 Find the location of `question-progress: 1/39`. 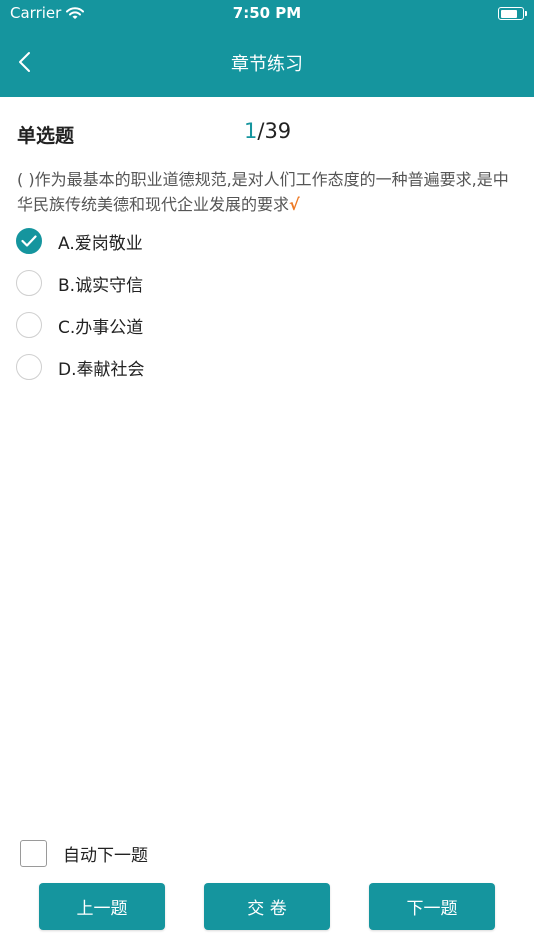

question-progress: 1/39 is located at coordinates (267, 131).